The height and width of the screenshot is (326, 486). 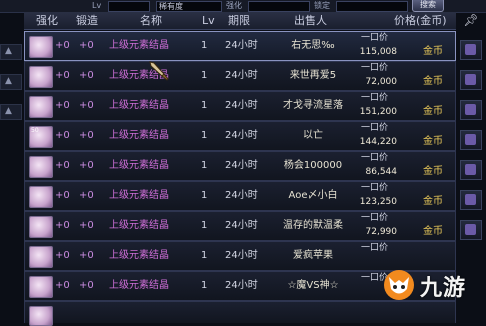 I want to click on lock-filter-label: 锁定, so click(x=322, y=5).